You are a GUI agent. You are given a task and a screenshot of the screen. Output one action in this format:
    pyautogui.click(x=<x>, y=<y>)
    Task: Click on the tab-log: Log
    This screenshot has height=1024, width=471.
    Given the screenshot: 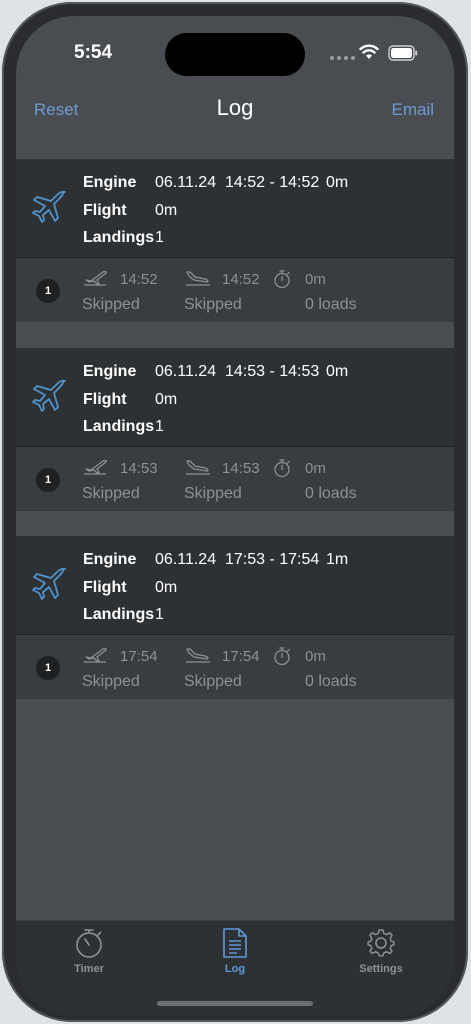 What is the action you would take?
    pyautogui.click(x=235, y=956)
    